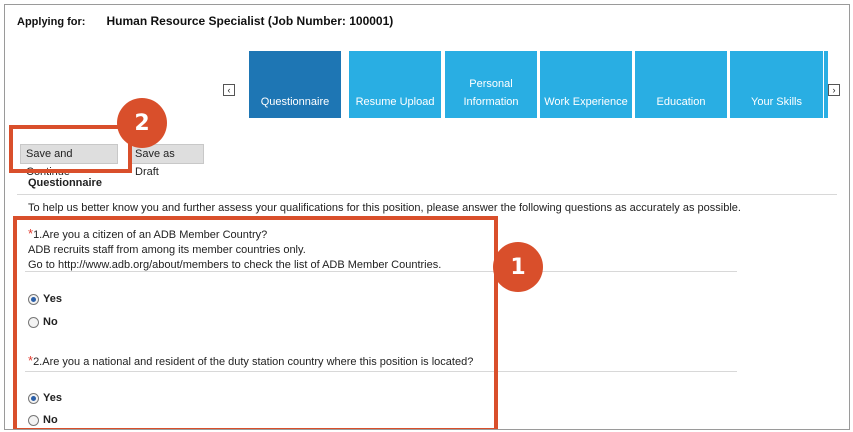 The width and height of the screenshot is (853, 432). What do you see at coordinates (586, 102) in the screenshot?
I see `tab-label: Work Experience` at bounding box center [586, 102].